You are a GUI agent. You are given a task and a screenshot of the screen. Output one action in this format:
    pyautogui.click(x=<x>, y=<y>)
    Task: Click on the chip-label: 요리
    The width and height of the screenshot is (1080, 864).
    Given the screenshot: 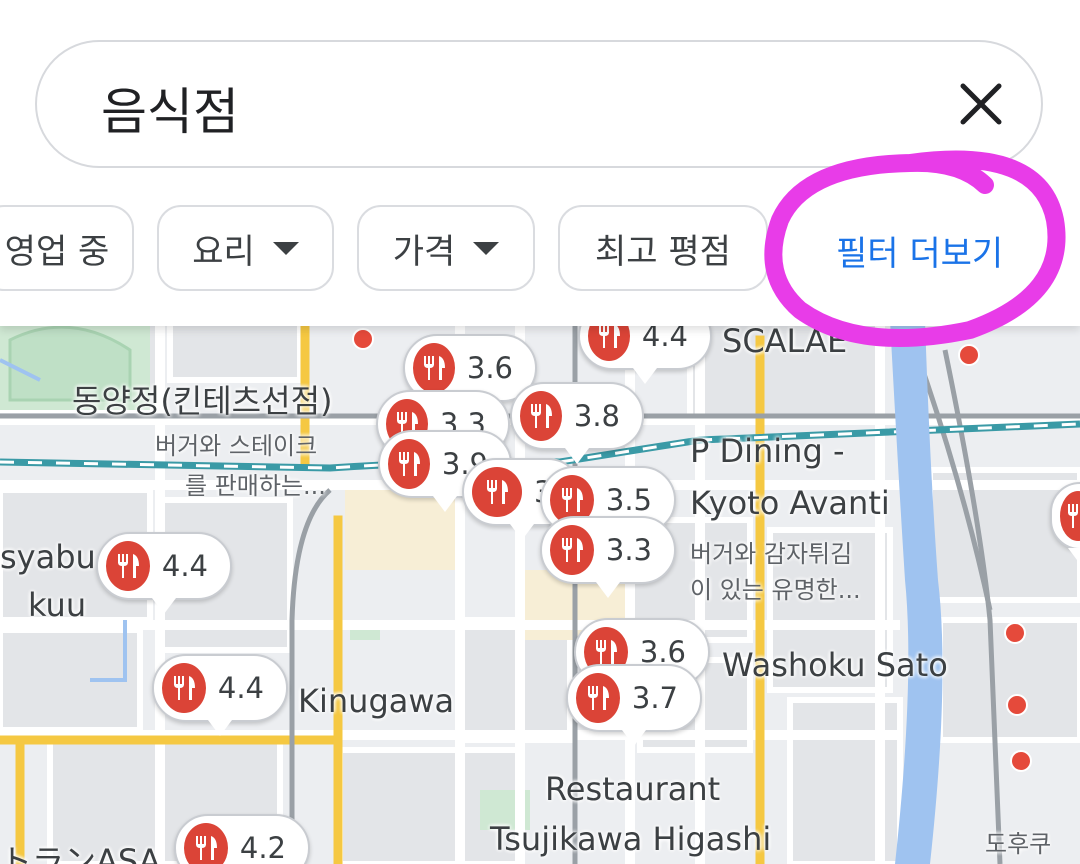 What is the action you would take?
    pyautogui.click(x=223, y=251)
    